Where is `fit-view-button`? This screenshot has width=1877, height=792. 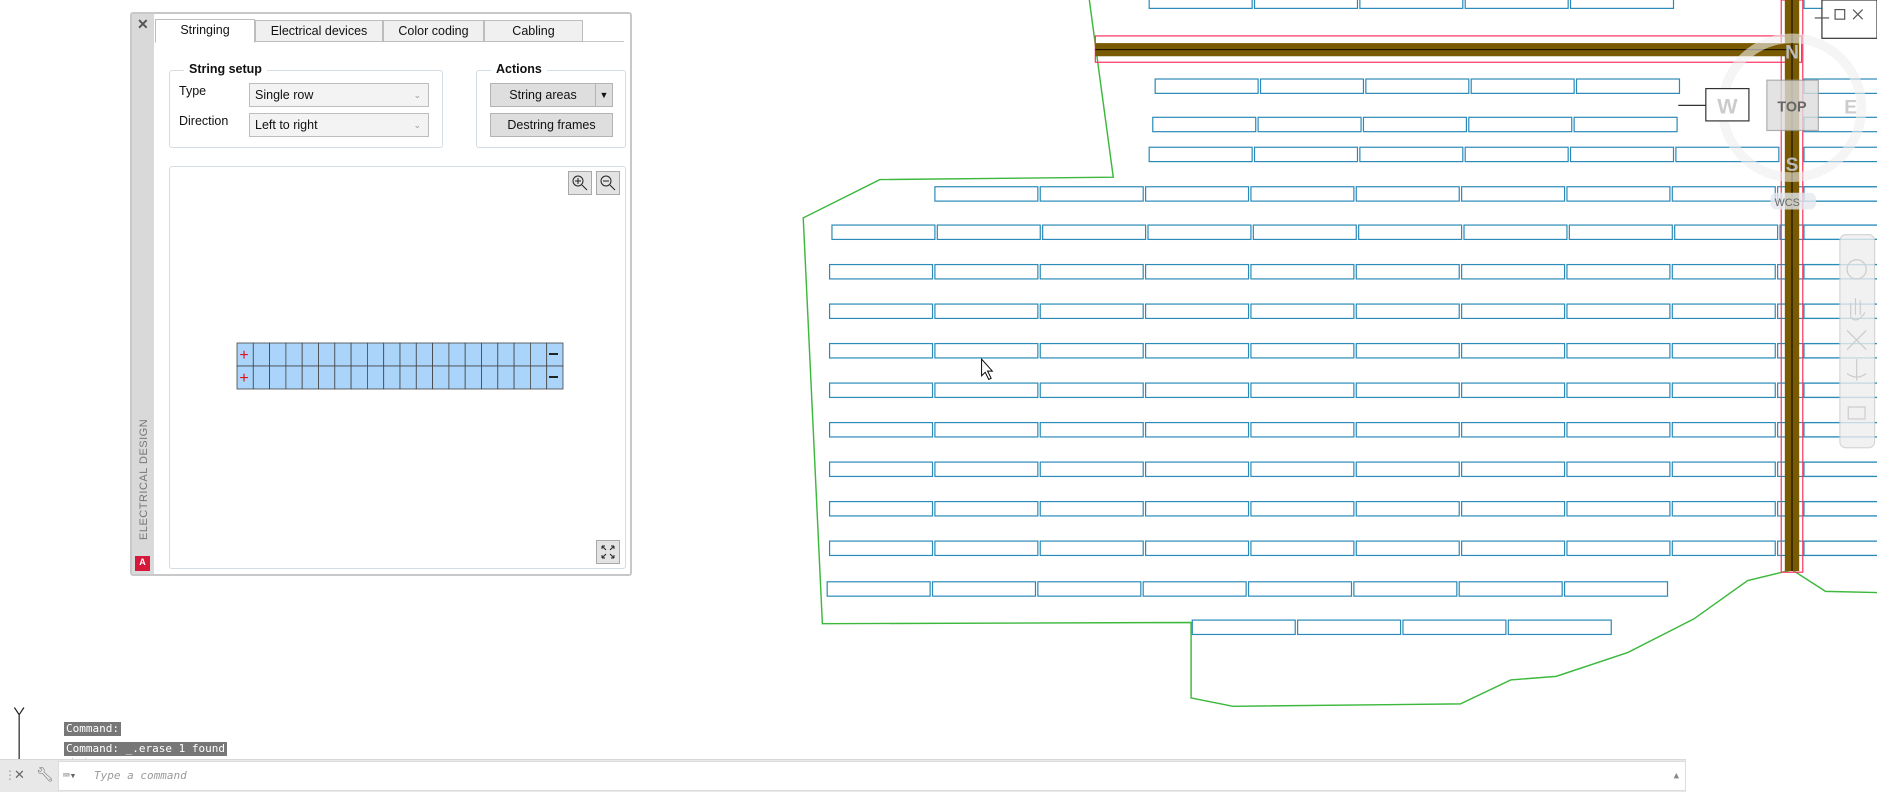 fit-view-button is located at coordinates (608, 552).